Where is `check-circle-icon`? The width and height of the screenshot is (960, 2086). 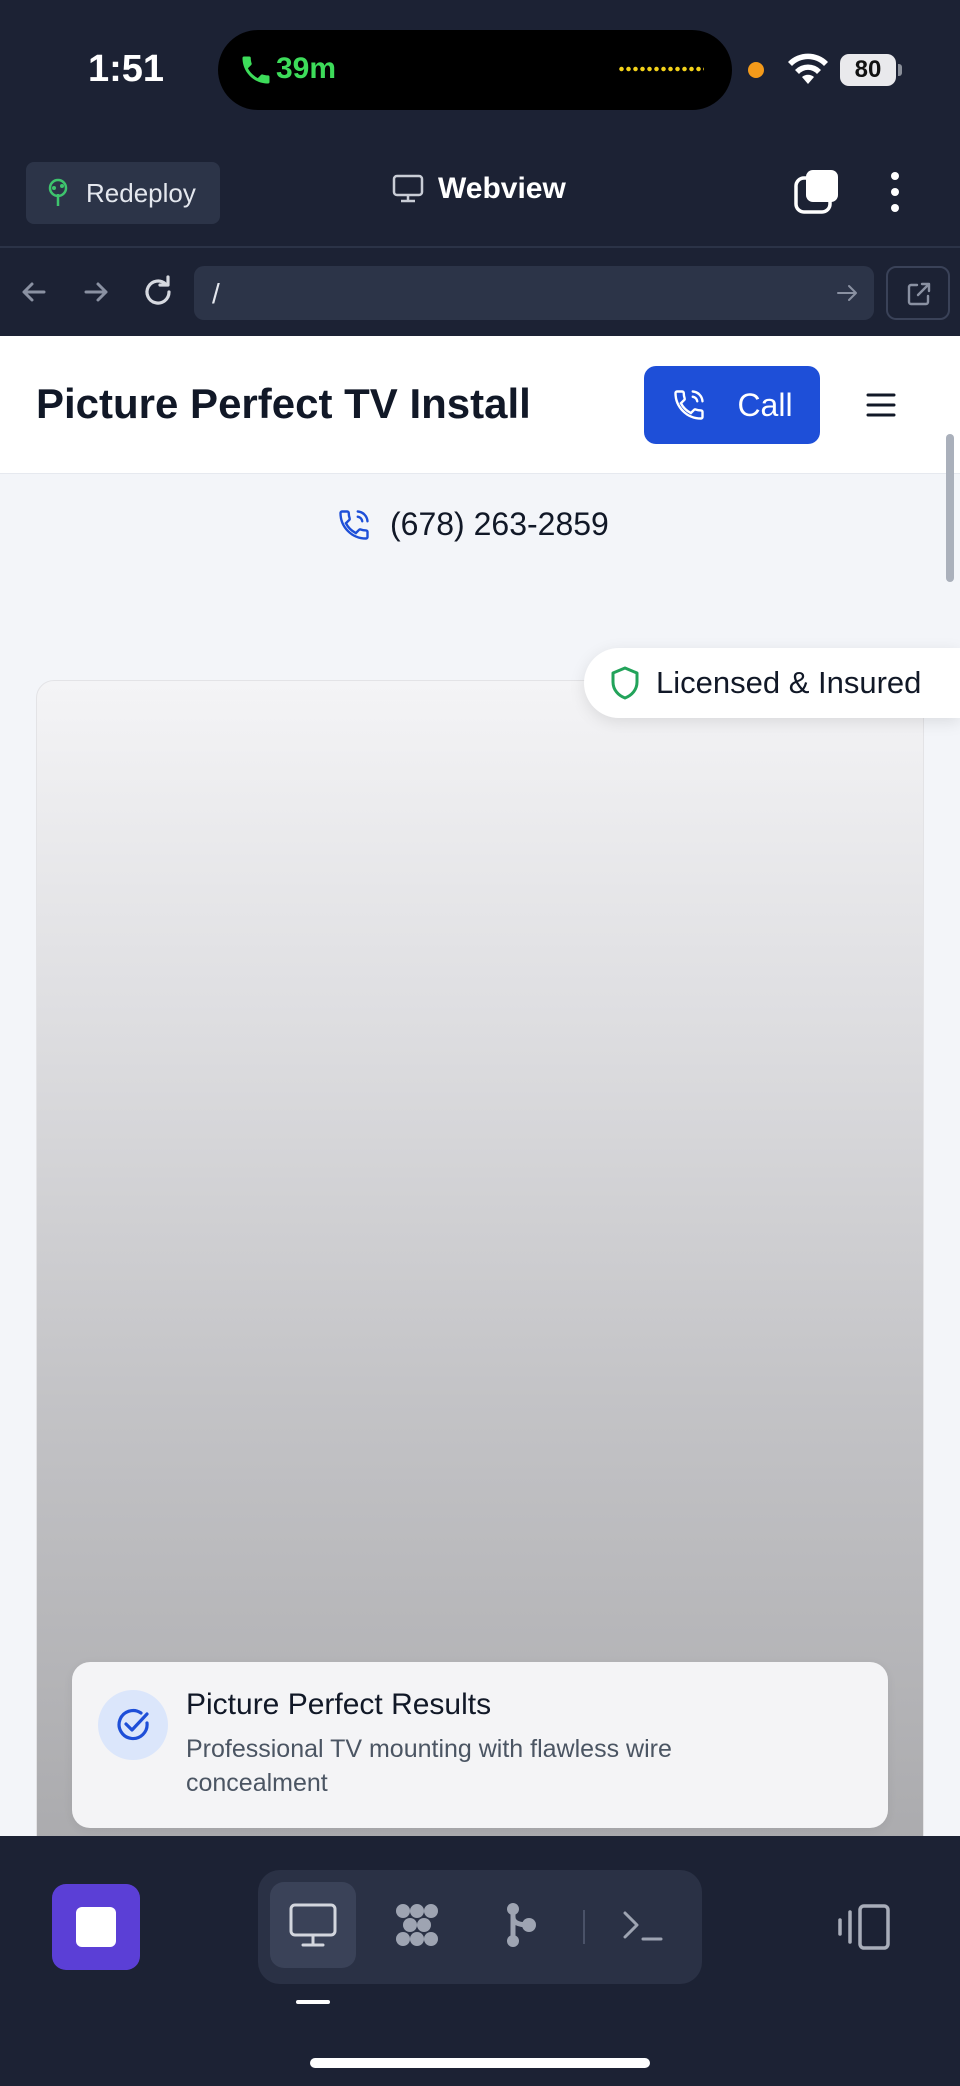
check-circle-icon is located at coordinates (133, 1724).